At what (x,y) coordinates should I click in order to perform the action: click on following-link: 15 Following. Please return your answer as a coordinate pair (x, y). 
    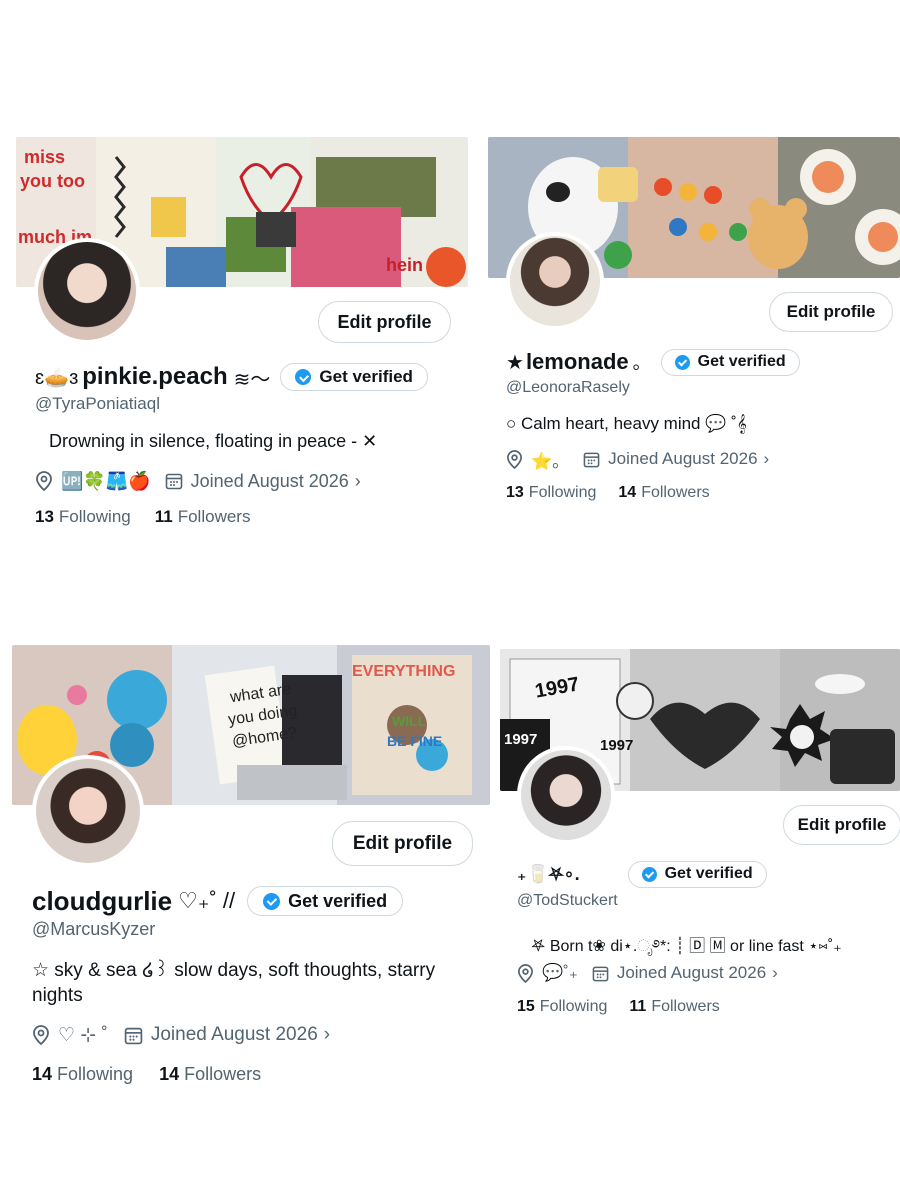
    Looking at the image, I should click on (562, 1007).